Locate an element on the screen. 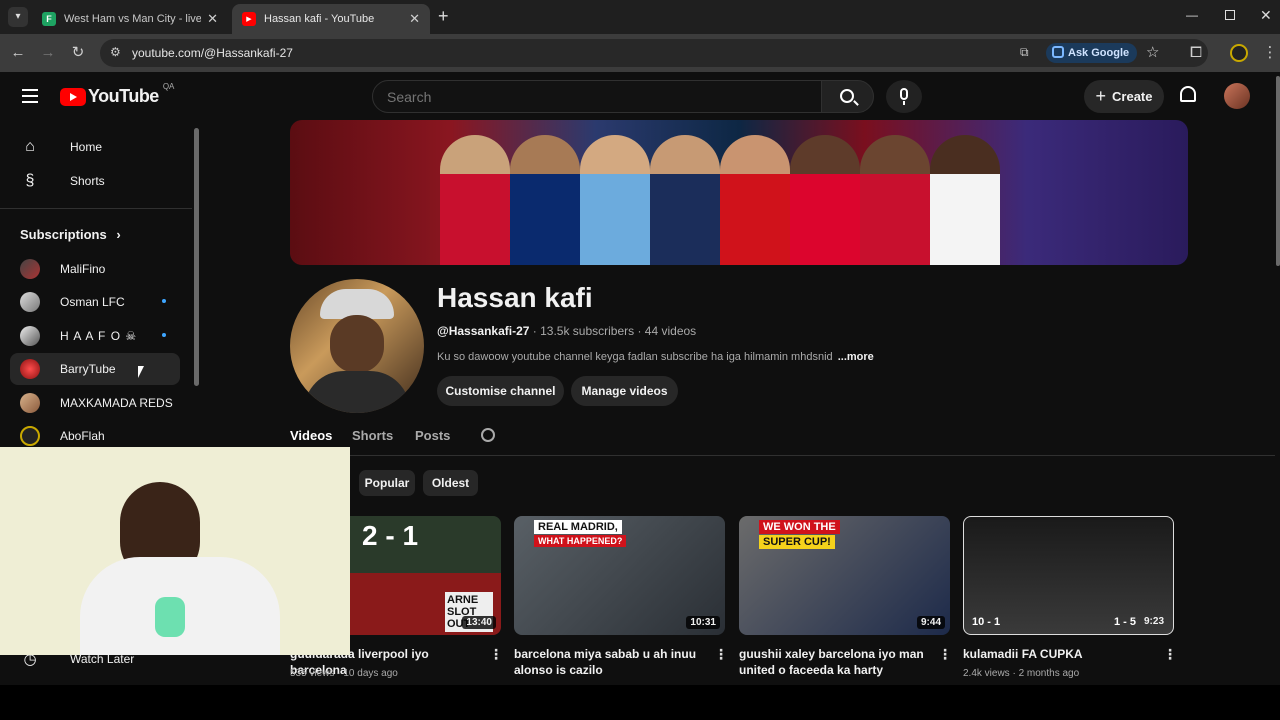 This screenshot has width=1280, height=720. voice-search-button is located at coordinates (904, 96).